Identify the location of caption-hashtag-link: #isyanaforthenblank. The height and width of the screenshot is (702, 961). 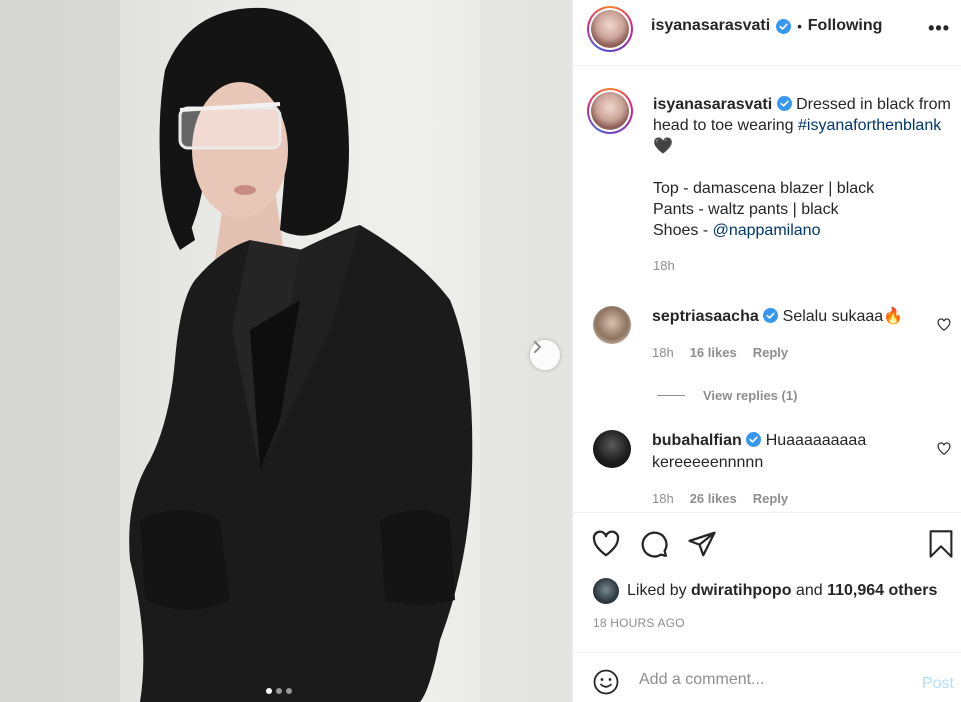
(869, 125).